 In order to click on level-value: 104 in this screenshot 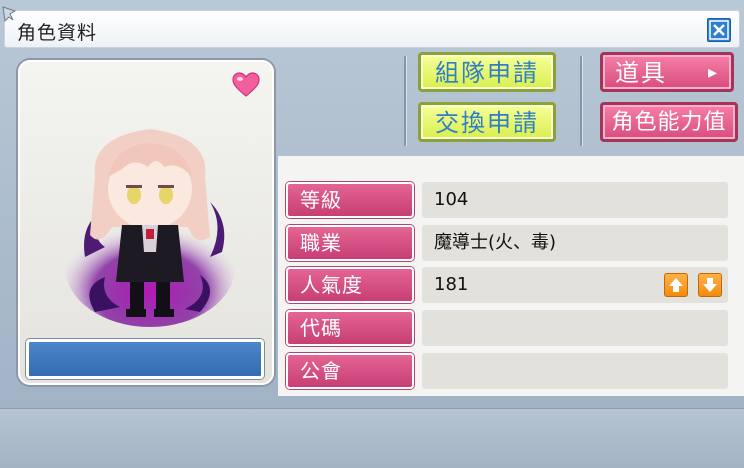, I will do `click(575, 200)`.